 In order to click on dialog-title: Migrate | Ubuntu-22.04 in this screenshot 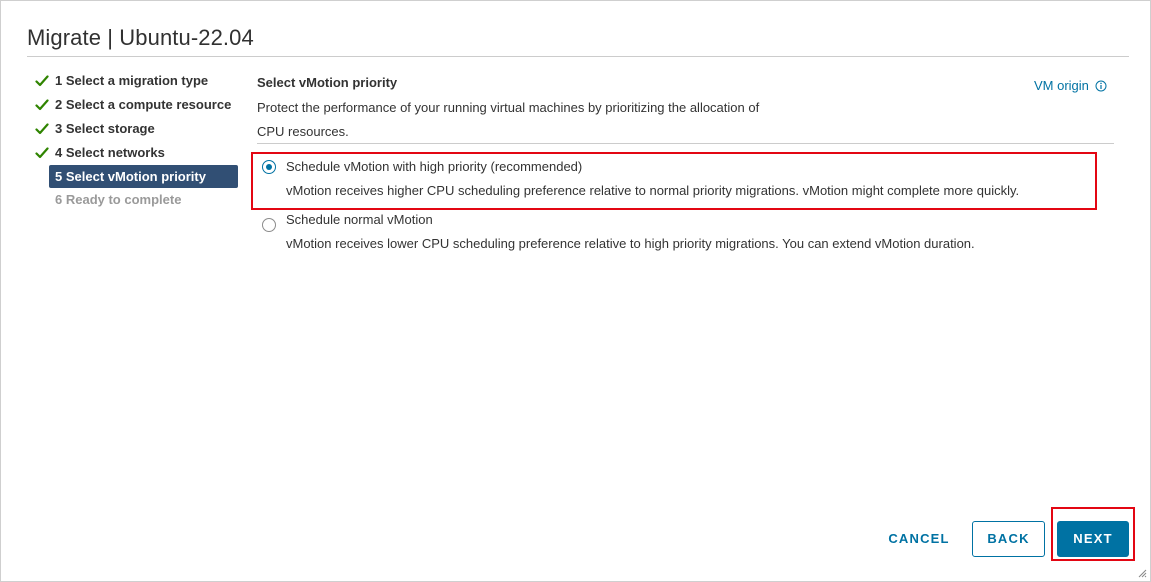, I will do `click(140, 37)`.